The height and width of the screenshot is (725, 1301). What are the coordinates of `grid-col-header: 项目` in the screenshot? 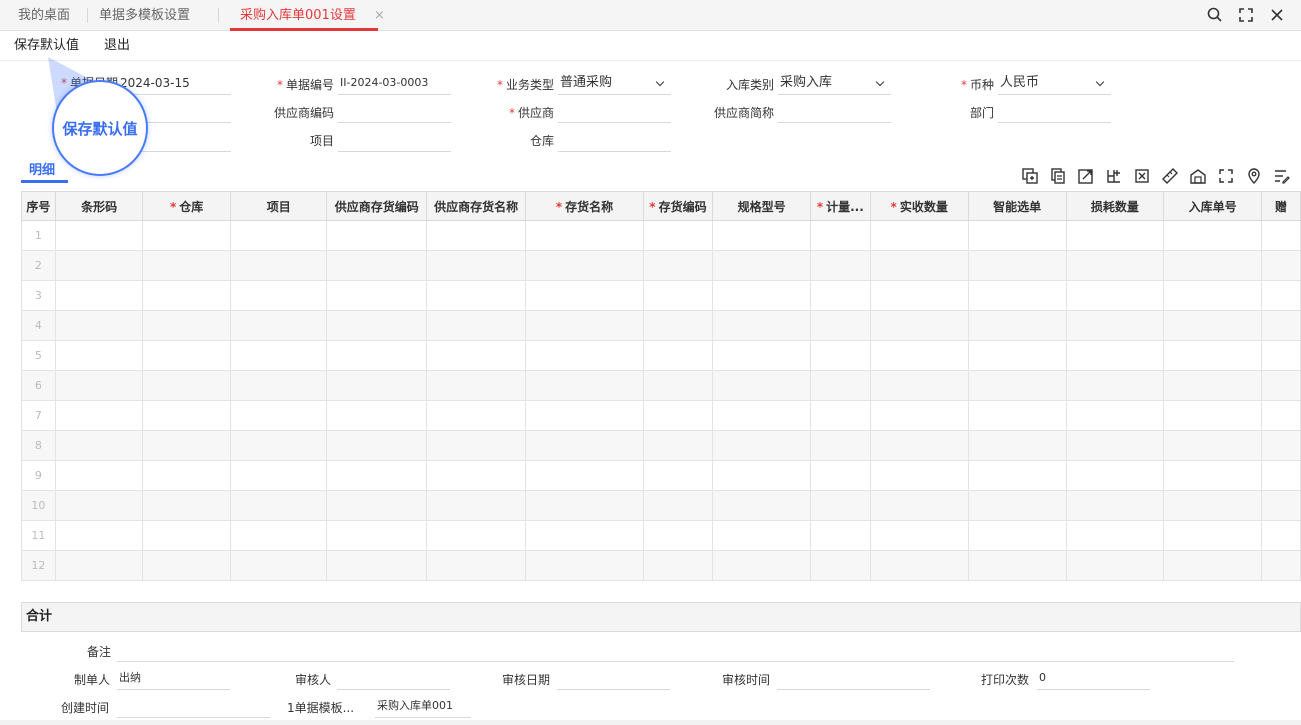 It's located at (278, 206).